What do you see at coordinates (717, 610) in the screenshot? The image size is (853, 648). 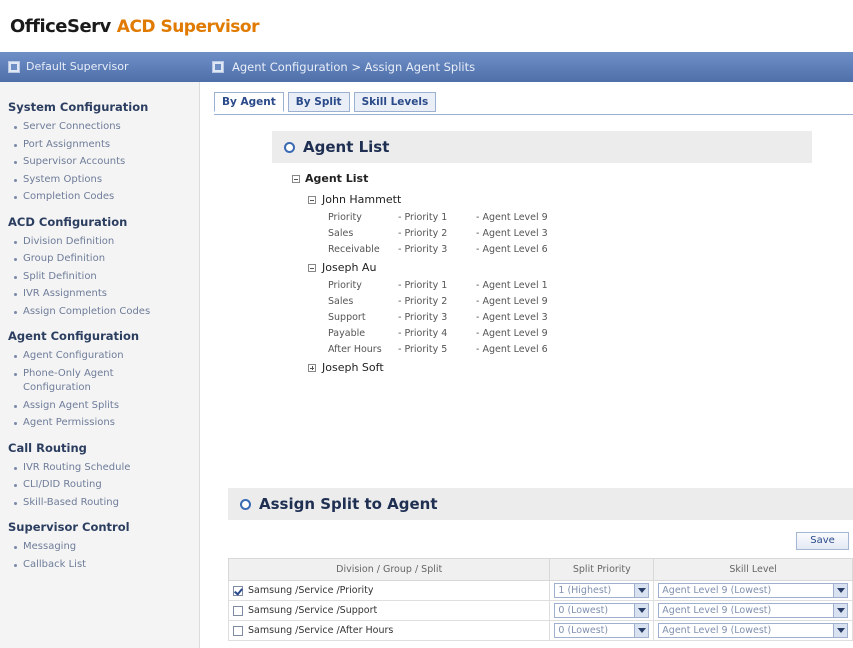 I see `skill-value: Agent Level 9 (Lowest)` at bounding box center [717, 610].